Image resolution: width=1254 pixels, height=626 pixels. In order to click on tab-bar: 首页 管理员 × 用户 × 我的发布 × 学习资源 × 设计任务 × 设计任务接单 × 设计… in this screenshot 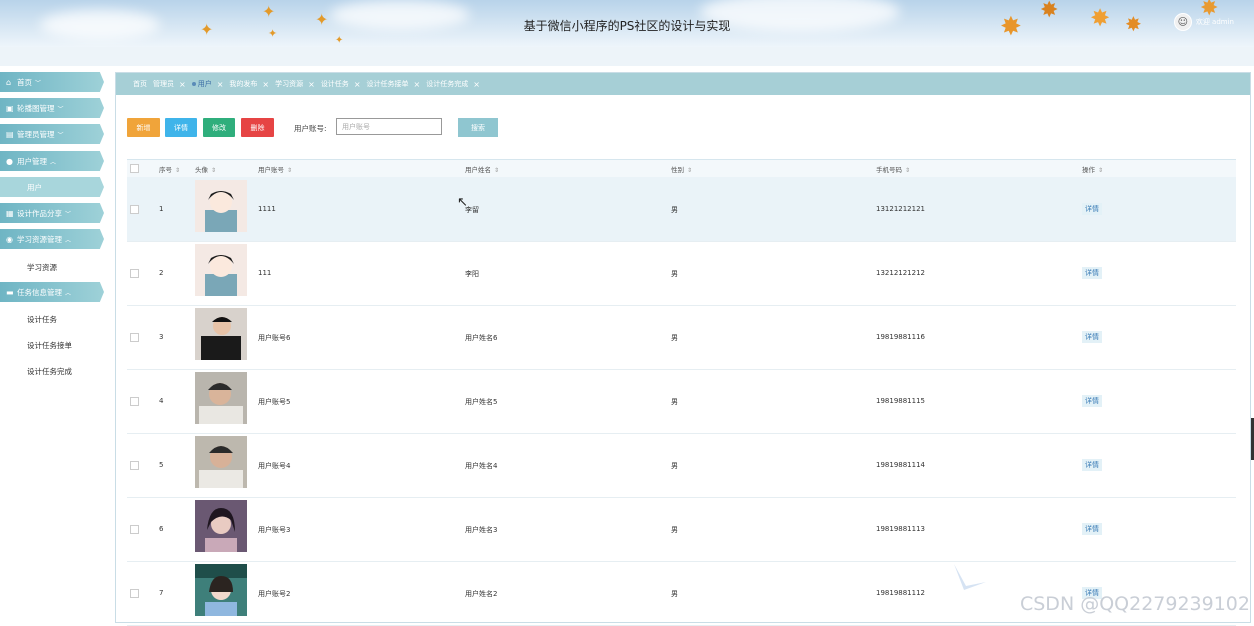, I will do `click(683, 84)`.